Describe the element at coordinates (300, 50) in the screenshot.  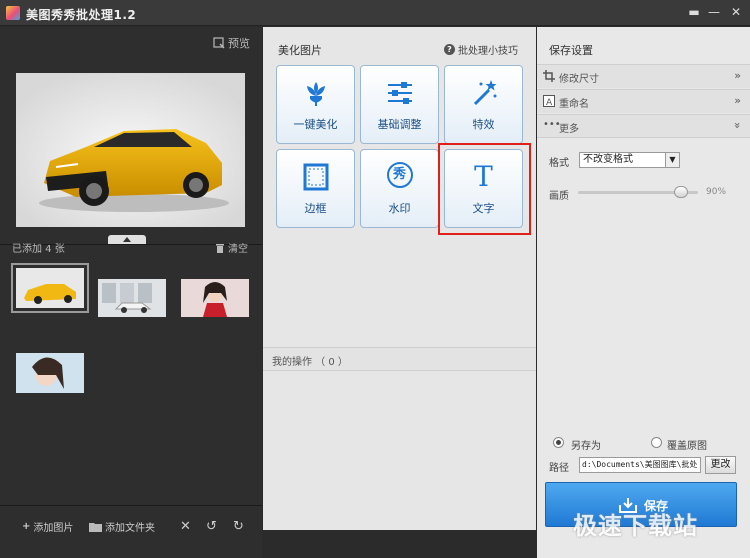
I see `beautify-title: 美化图片` at that location.